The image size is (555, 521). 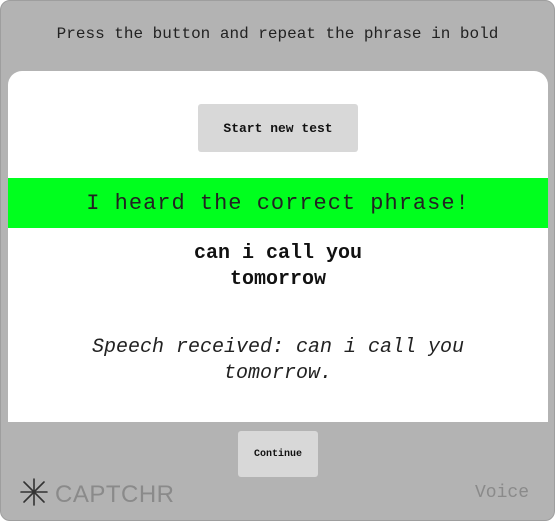 I want to click on captchr-logo: CAPTCHR, so click(x=97, y=494).